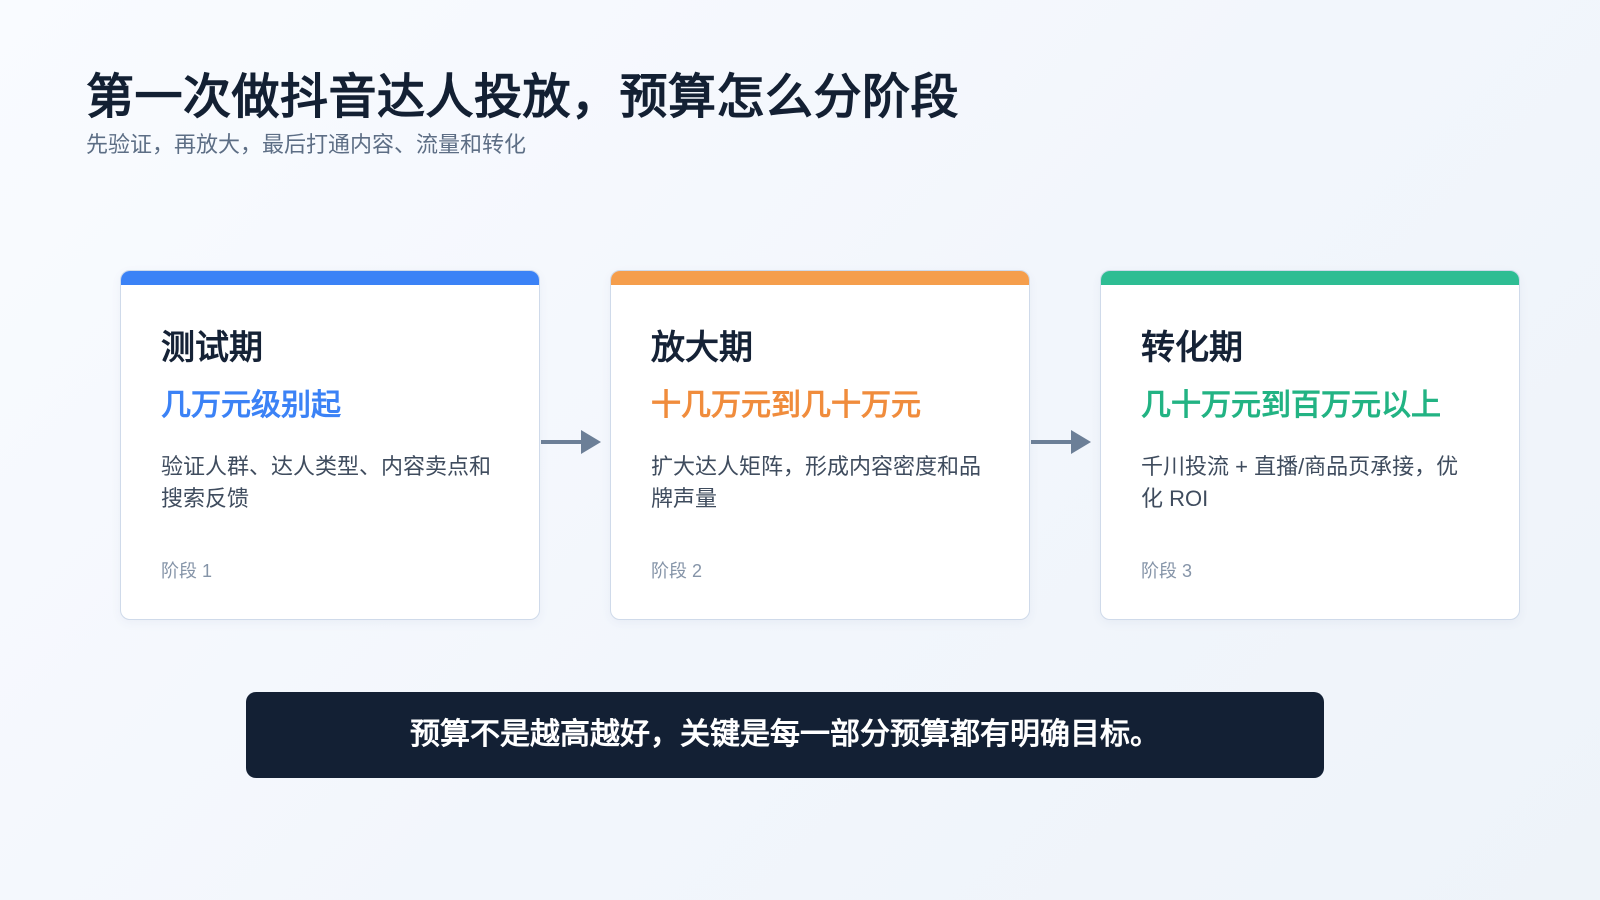 The height and width of the screenshot is (900, 1600). What do you see at coordinates (1192, 348) in the screenshot?
I see `stage-title: 转化期` at bounding box center [1192, 348].